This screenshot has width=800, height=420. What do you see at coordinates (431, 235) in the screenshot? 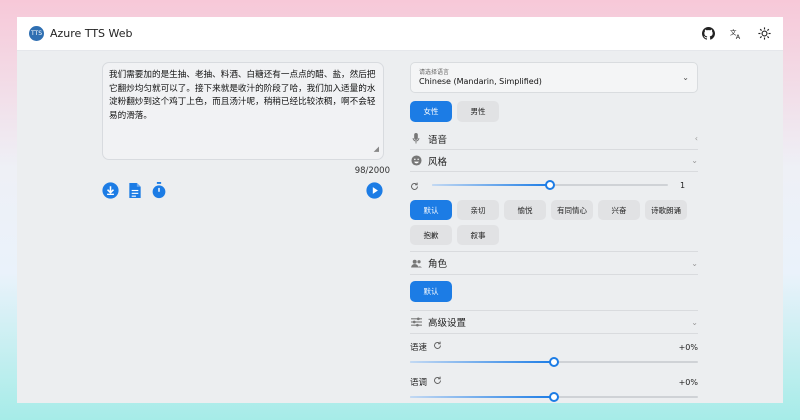
I see `style-option: 抱歉` at bounding box center [431, 235].